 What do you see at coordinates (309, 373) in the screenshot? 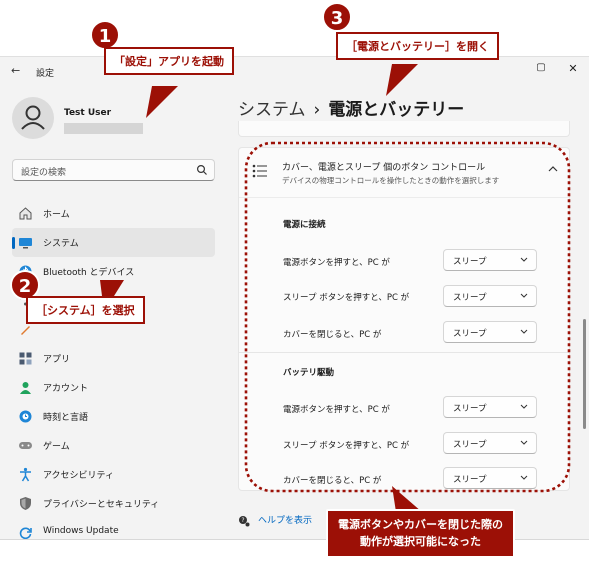
I see `section-battery-title: バッテリ駆動` at bounding box center [309, 373].